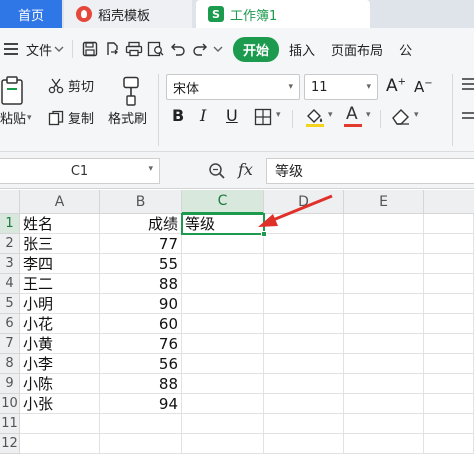 The width and height of the screenshot is (474, 456). What do you see at coordinates (223, 384) in the screenshot?
I see `cell-c9` at bounding box center [223, 384].